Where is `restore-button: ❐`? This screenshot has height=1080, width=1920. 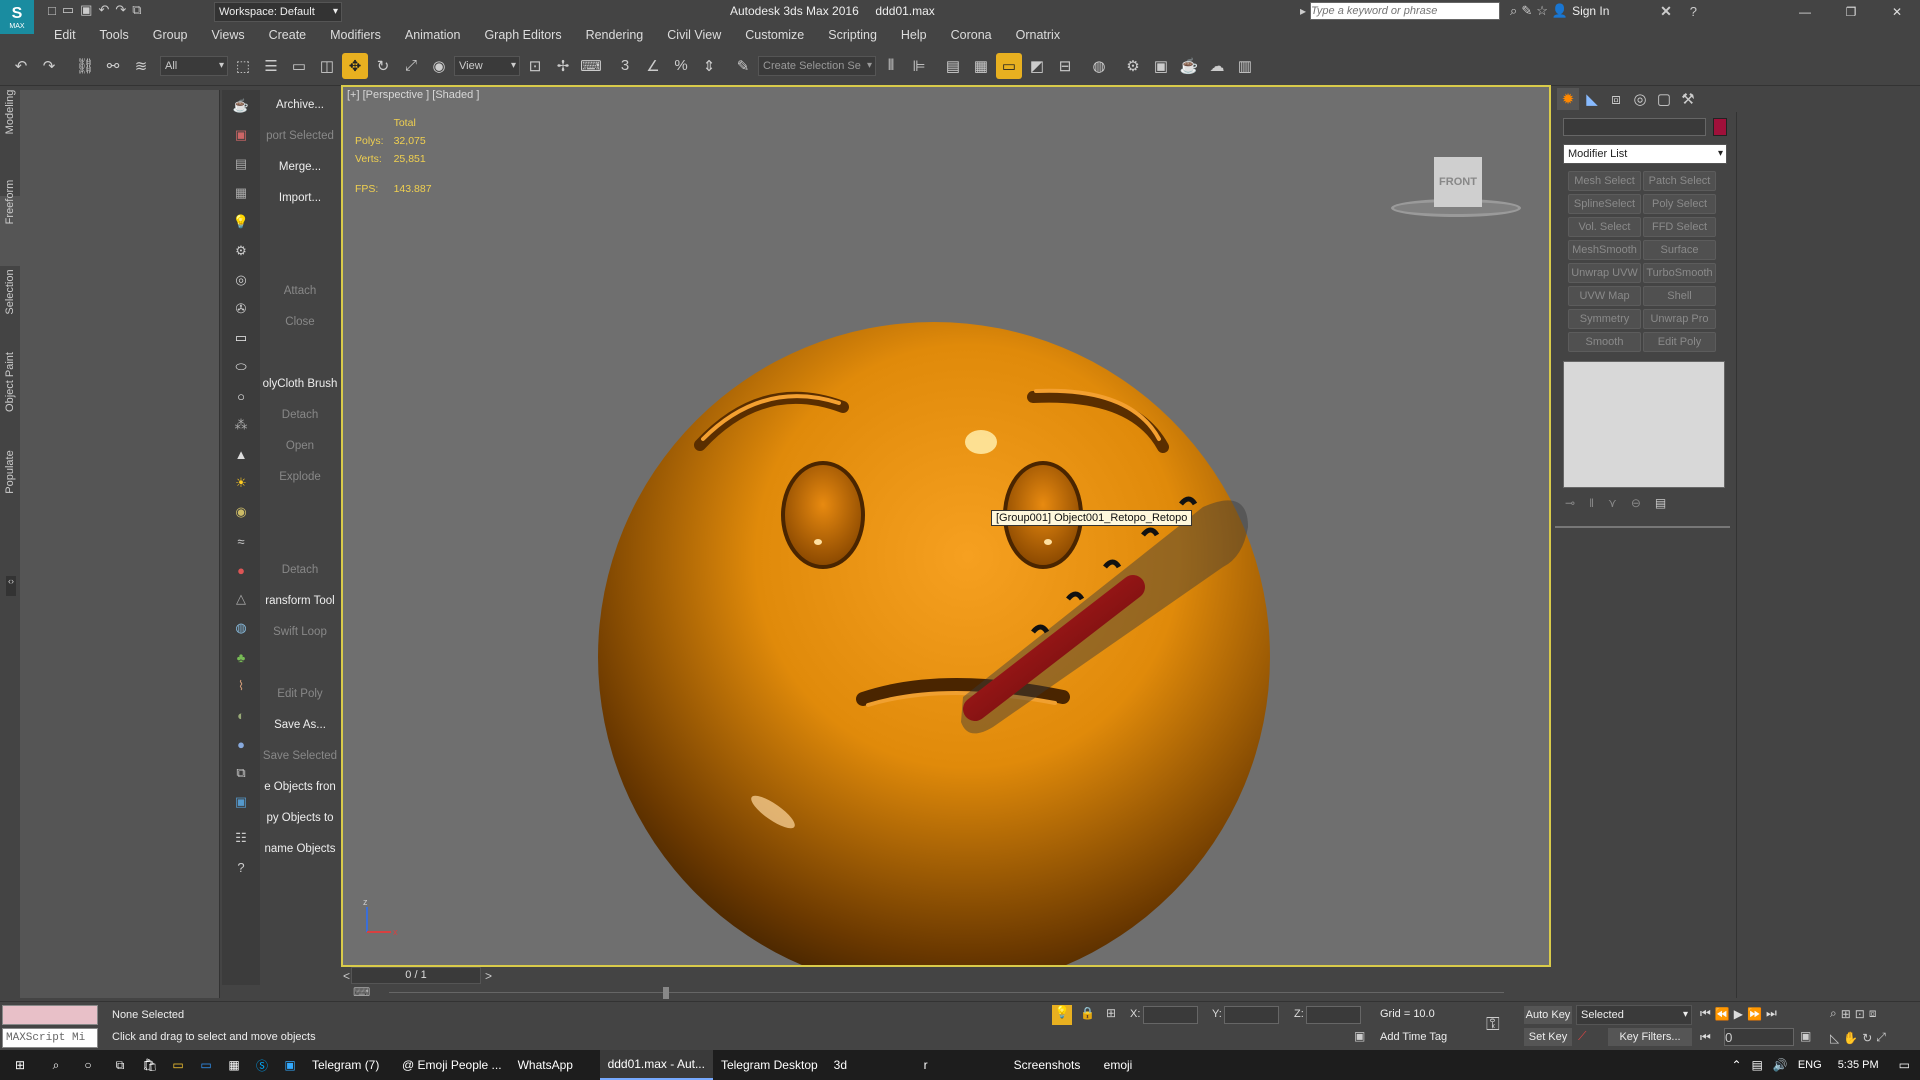
restore-button: ❐ is located at coordinates (1851, 12).